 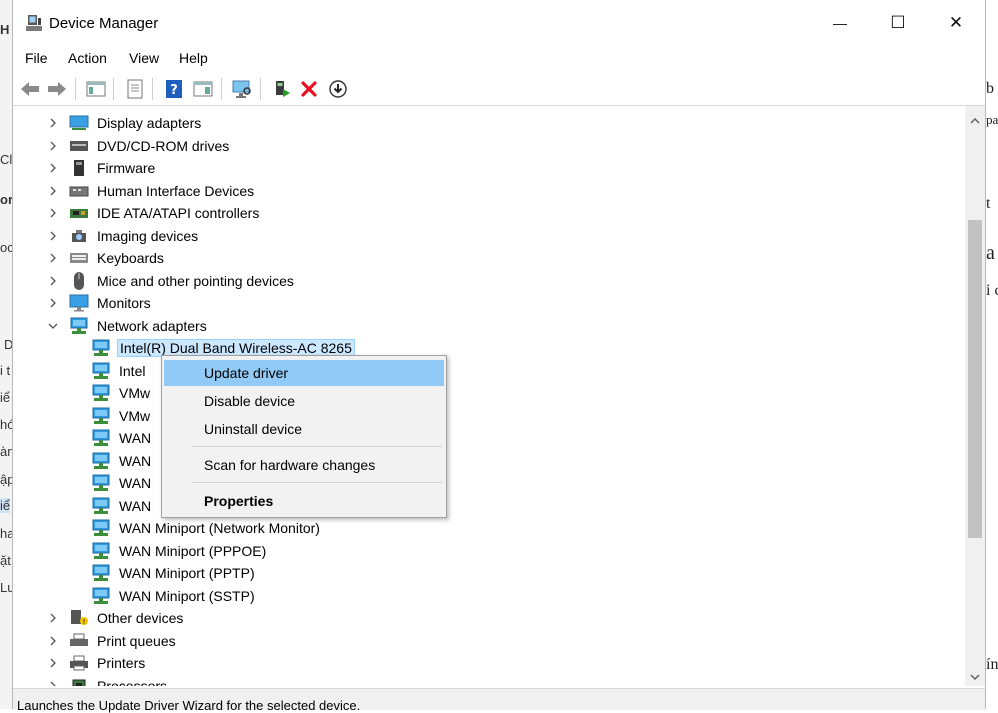 What do you see at coordinates (36, 58) in the screenshot?
I see `menu-file: File` at bounding box center [36, 58].